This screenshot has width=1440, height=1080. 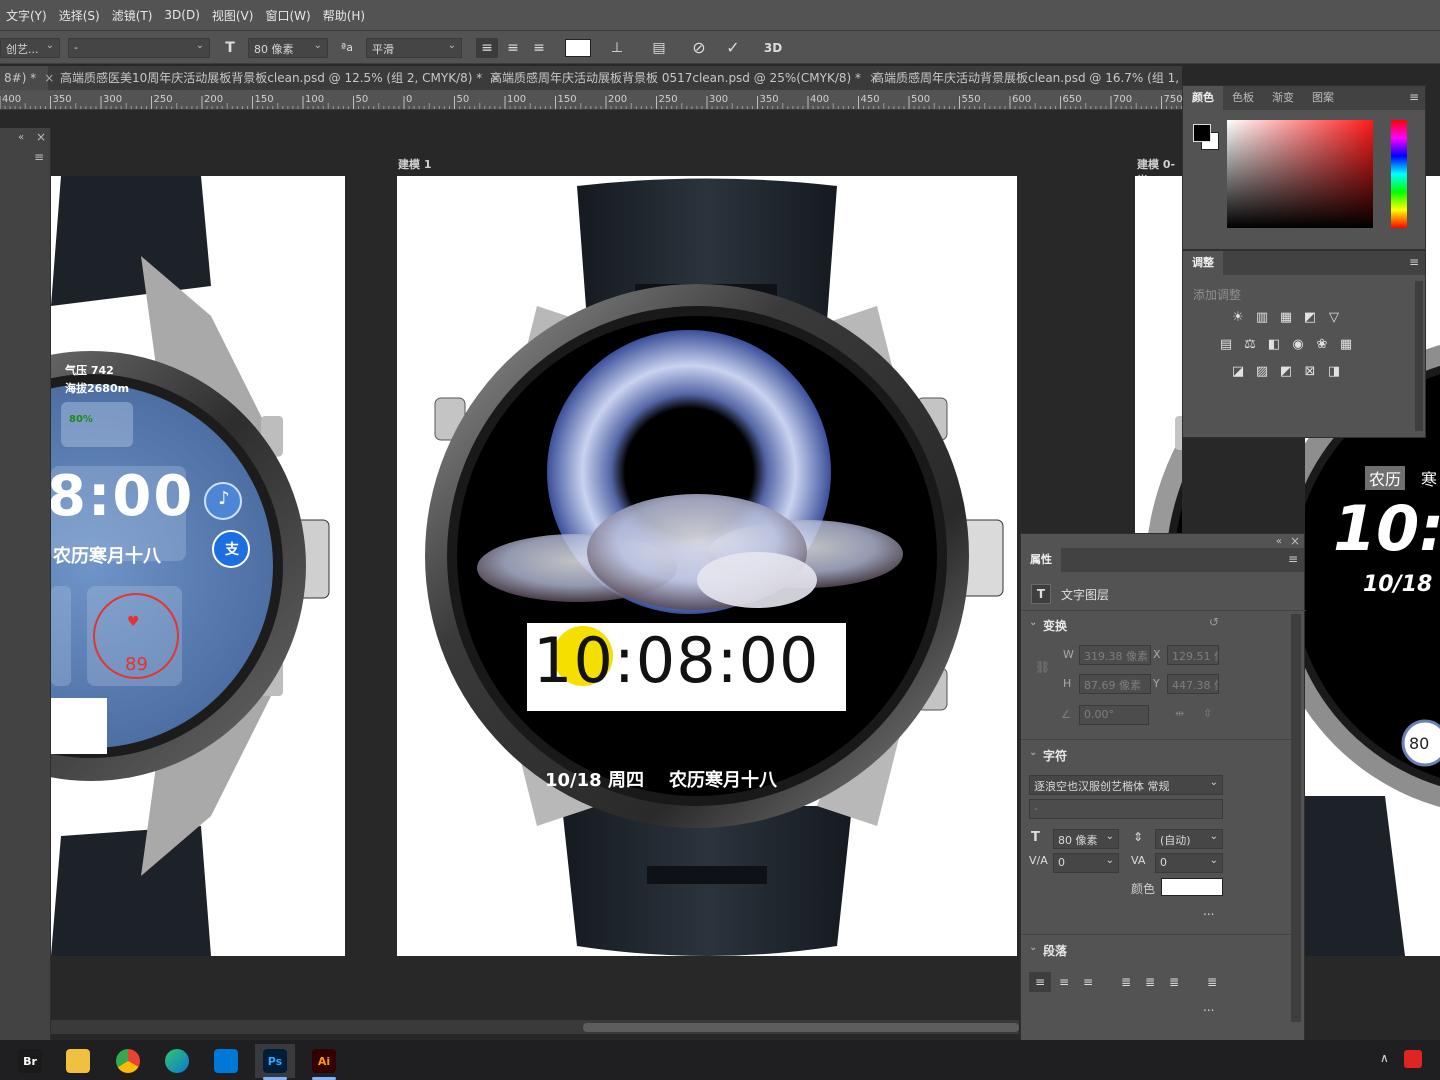 I want to click on taskbar-illustrator: Ai, so click(x=324, y=1062).